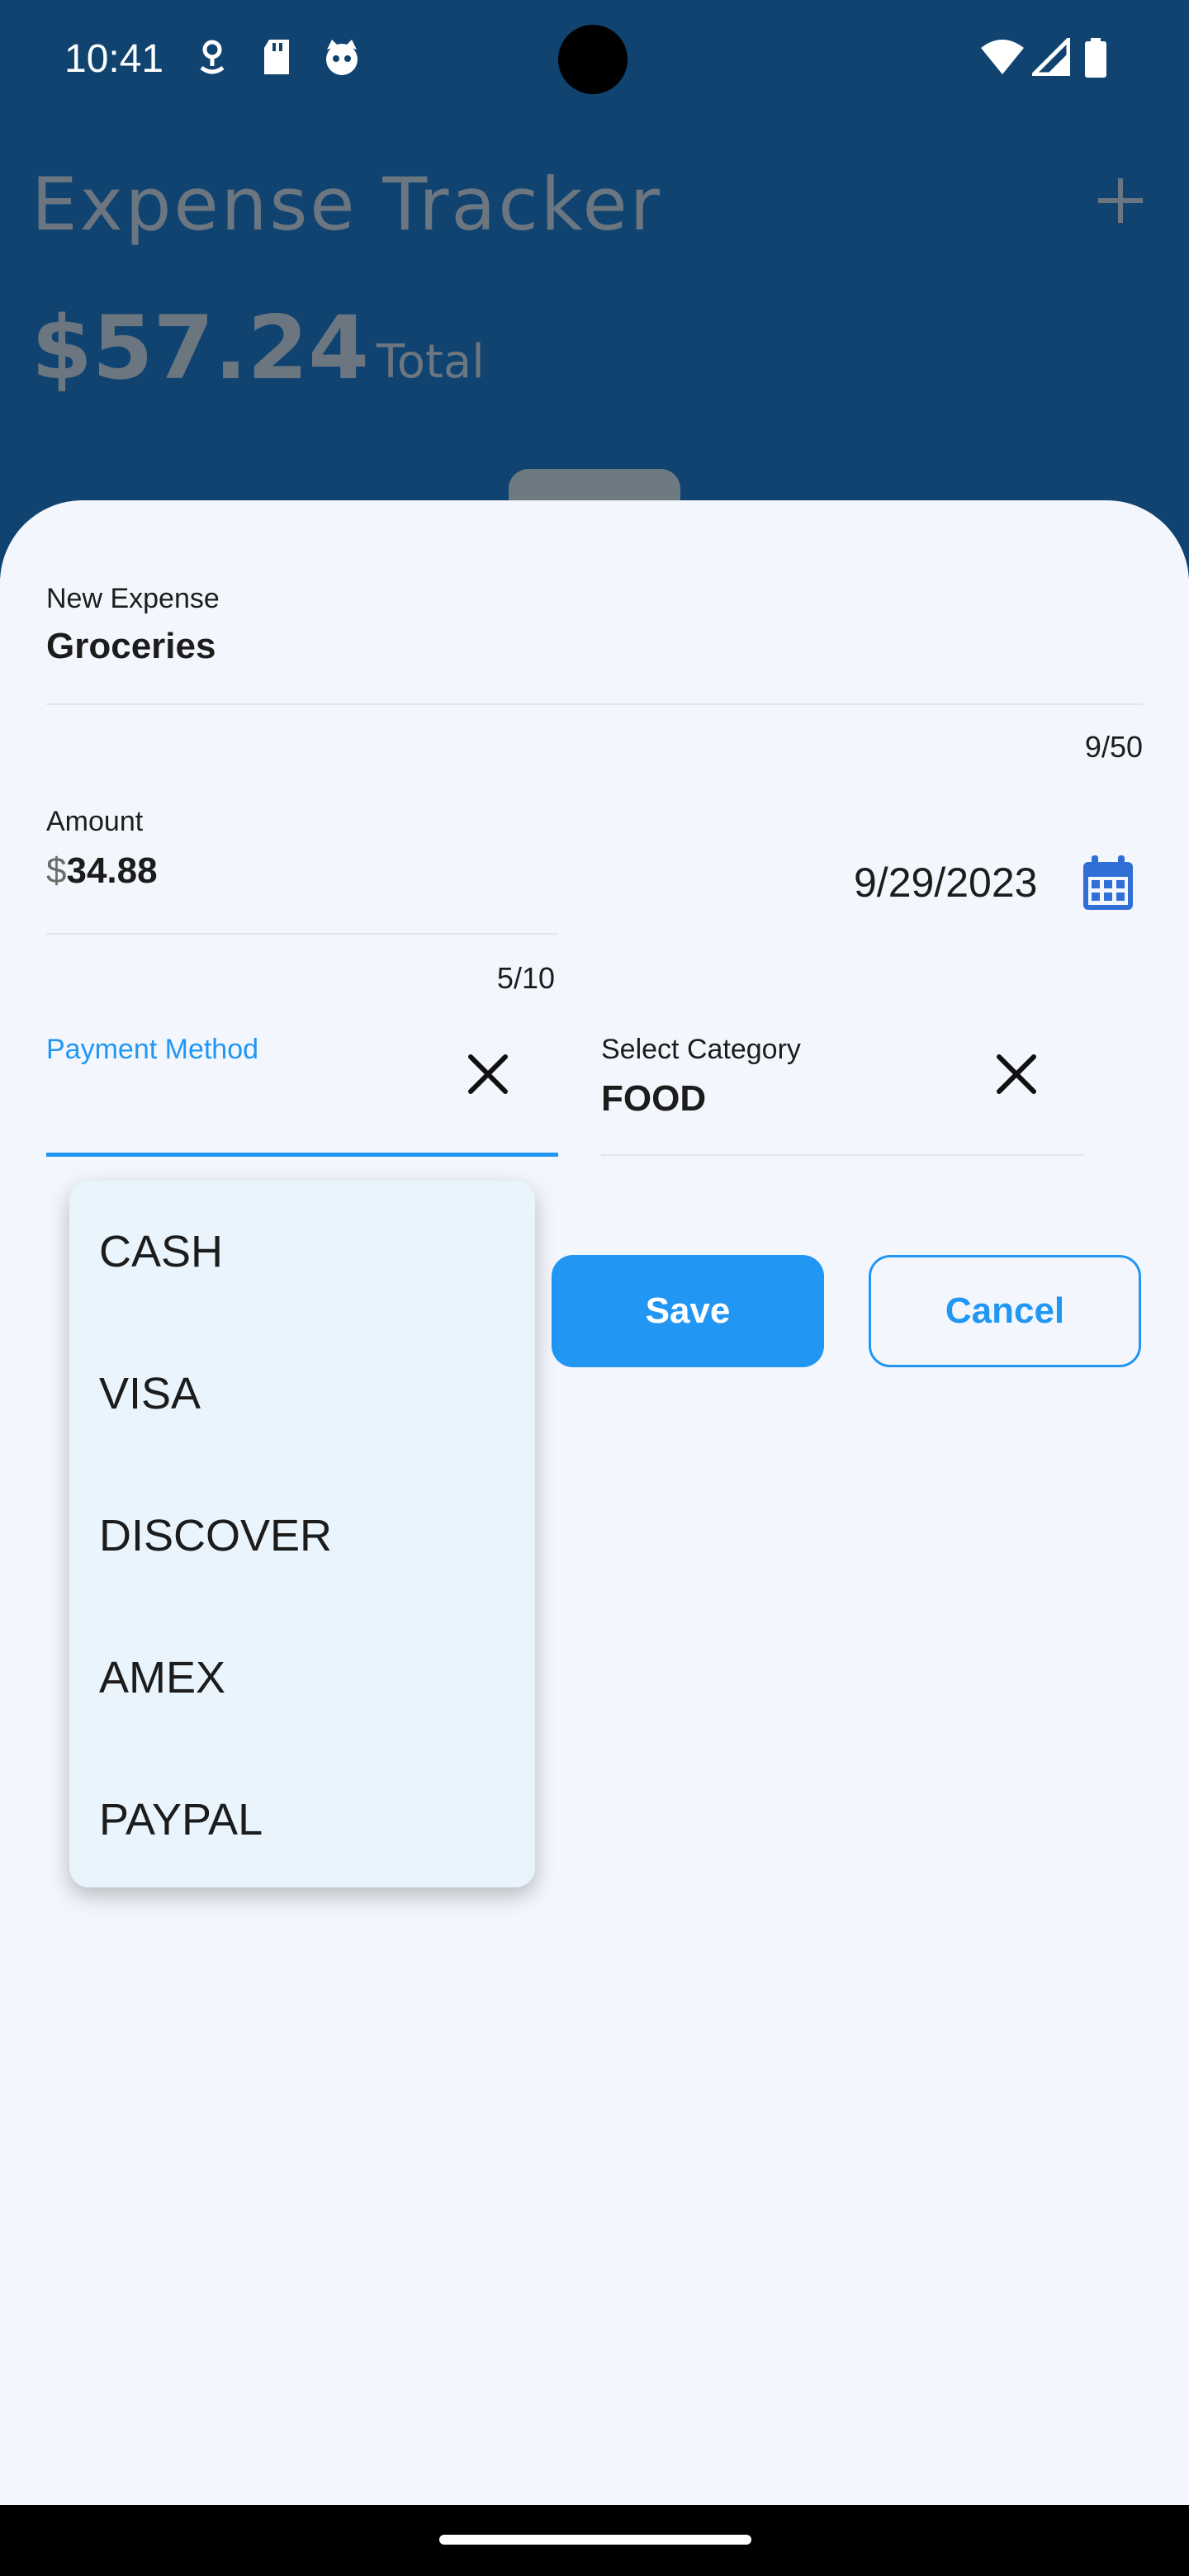 The height and width of the screenshot is (2576, 1189). I want to click on total-label: - Total, so click(415, 362).